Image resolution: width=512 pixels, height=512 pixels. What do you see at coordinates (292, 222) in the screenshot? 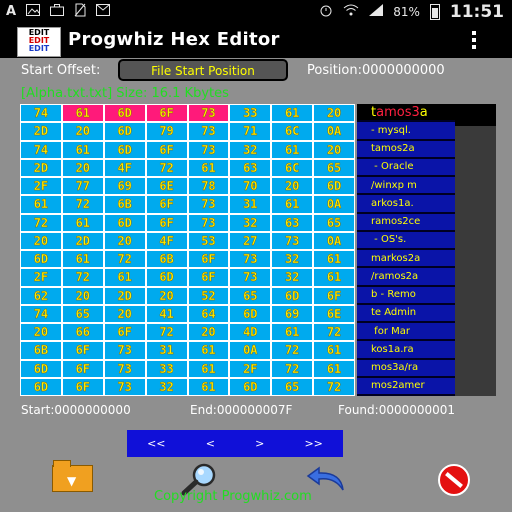
I see `hex-cell: 63` at bounding box center [292, 222].